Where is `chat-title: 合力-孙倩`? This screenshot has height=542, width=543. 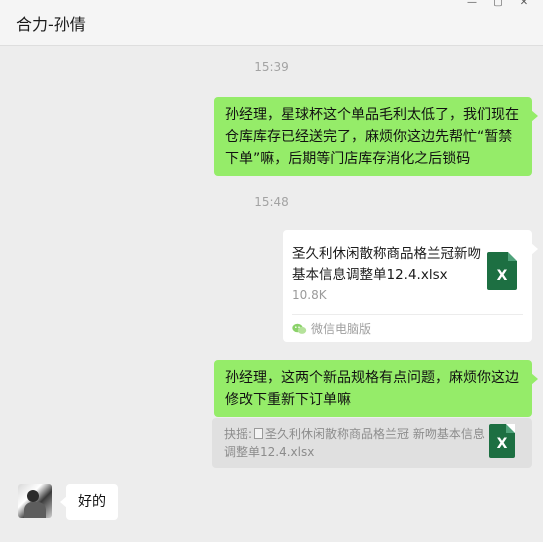
chat-title: 合力-孙倩 is located at coordinates (51, 24).